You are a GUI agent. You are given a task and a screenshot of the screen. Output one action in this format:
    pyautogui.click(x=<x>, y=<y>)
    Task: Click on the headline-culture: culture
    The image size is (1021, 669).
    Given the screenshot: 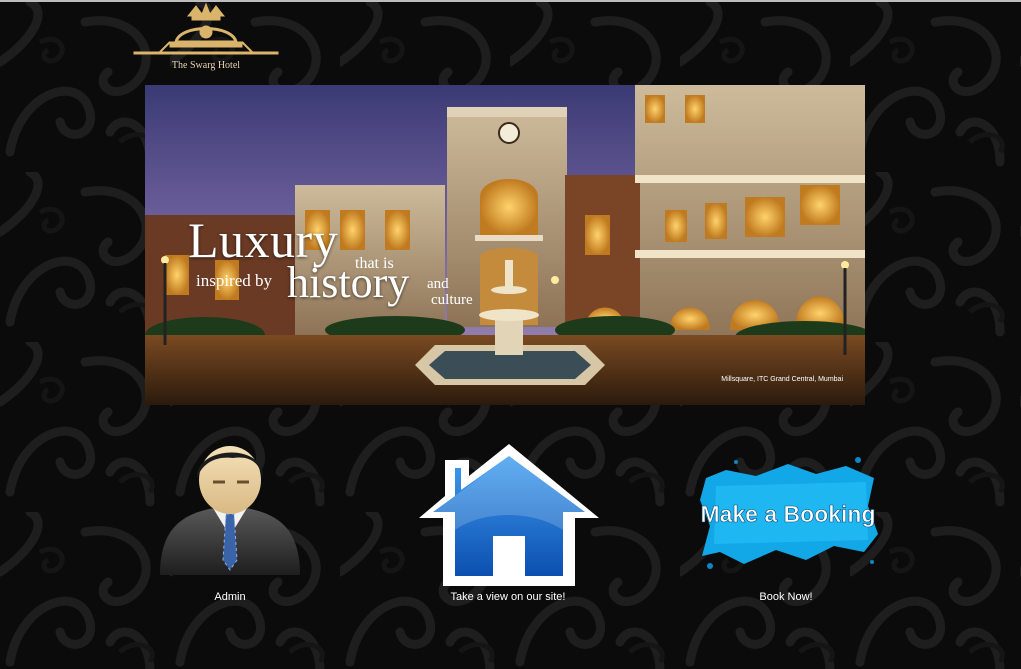 What is the action you would take?
    pyautogui.click(x=452, y=300)
    